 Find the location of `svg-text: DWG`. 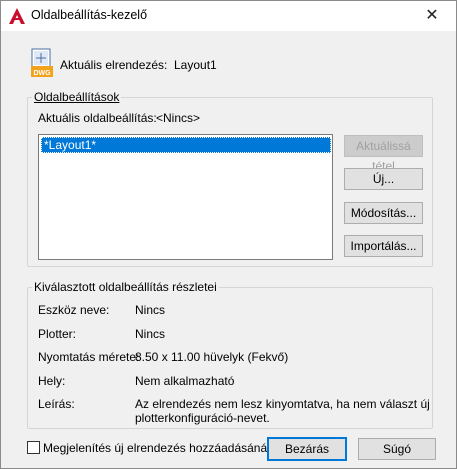

svg-text: DWG is located at coordinates (42, 73).